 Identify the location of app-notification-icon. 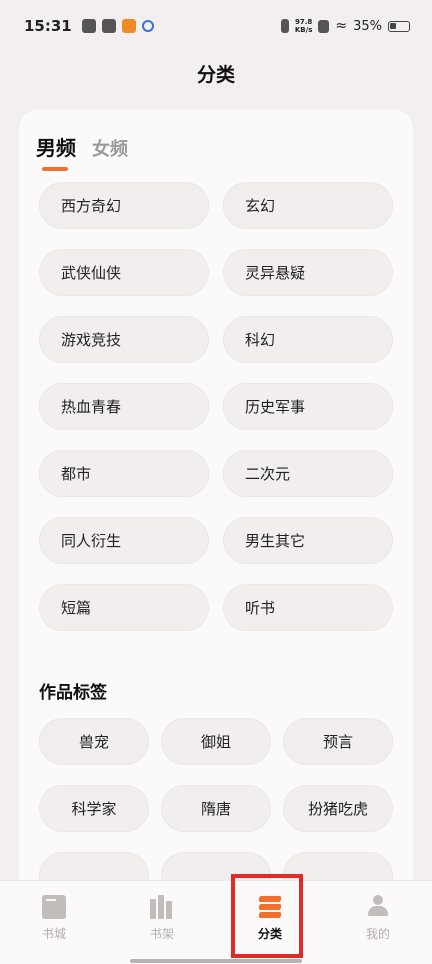
(108, 26).